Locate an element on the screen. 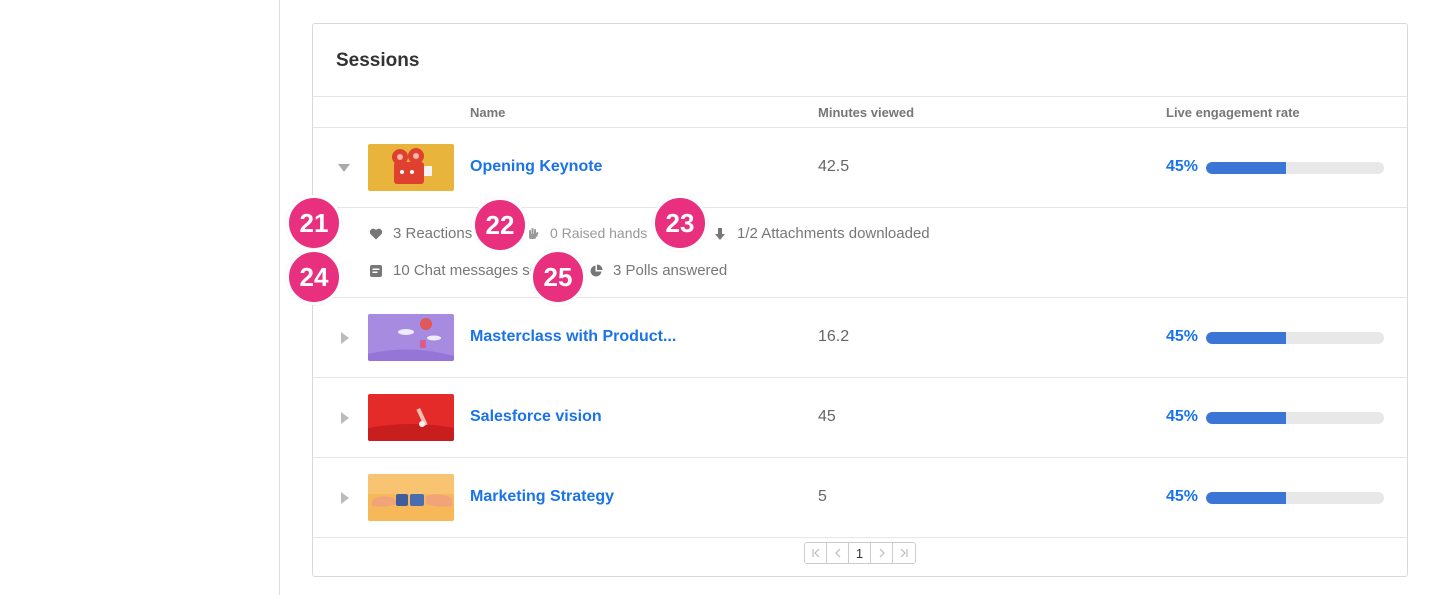 This screenshot has height=595, width=1440. minutes-viewed: 42.5 is located at coordinates (834, 166).